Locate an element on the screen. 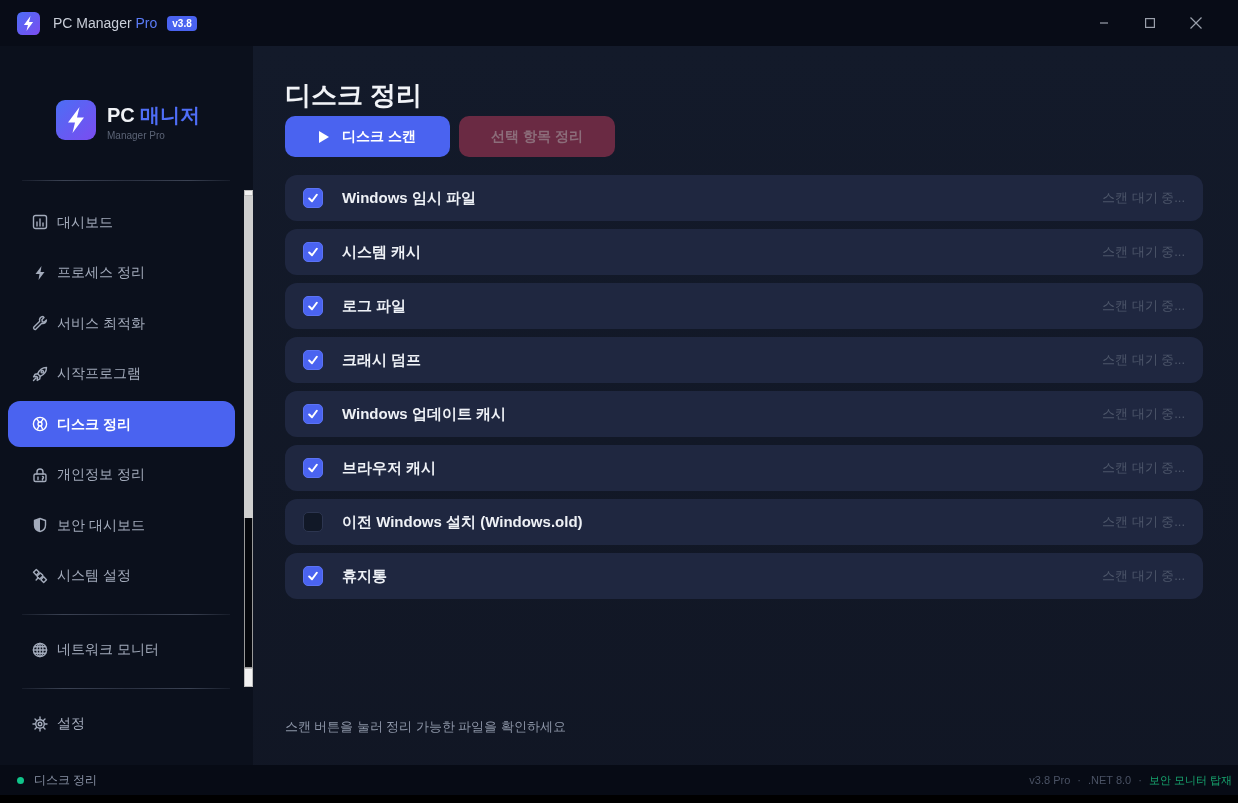 Image resolution: width=1238 pixels, height=803 pixels. item-label: 로그 파일 is located at coordinates (374, 305).